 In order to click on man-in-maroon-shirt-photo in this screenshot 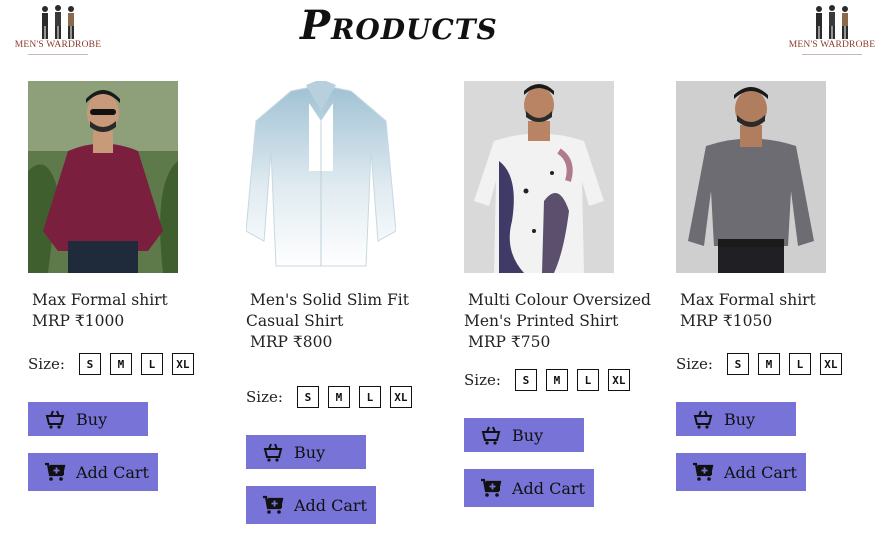, I will do `click(103, 177)`.